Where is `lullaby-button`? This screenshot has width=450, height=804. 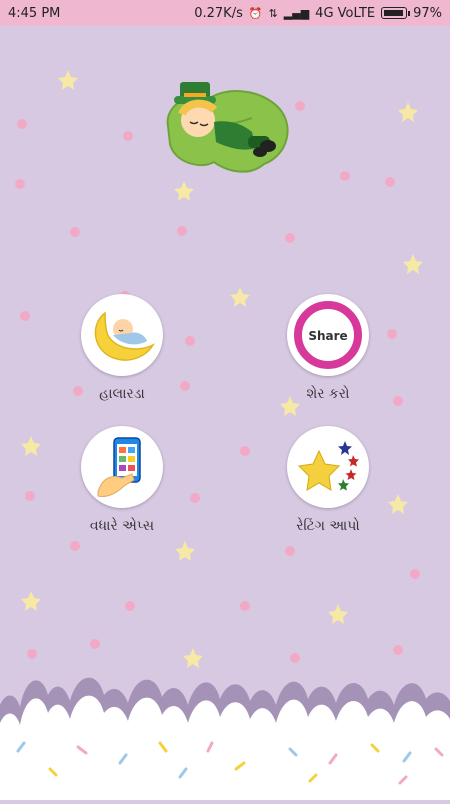
lullaby-button is located at coordinates (122, 335).